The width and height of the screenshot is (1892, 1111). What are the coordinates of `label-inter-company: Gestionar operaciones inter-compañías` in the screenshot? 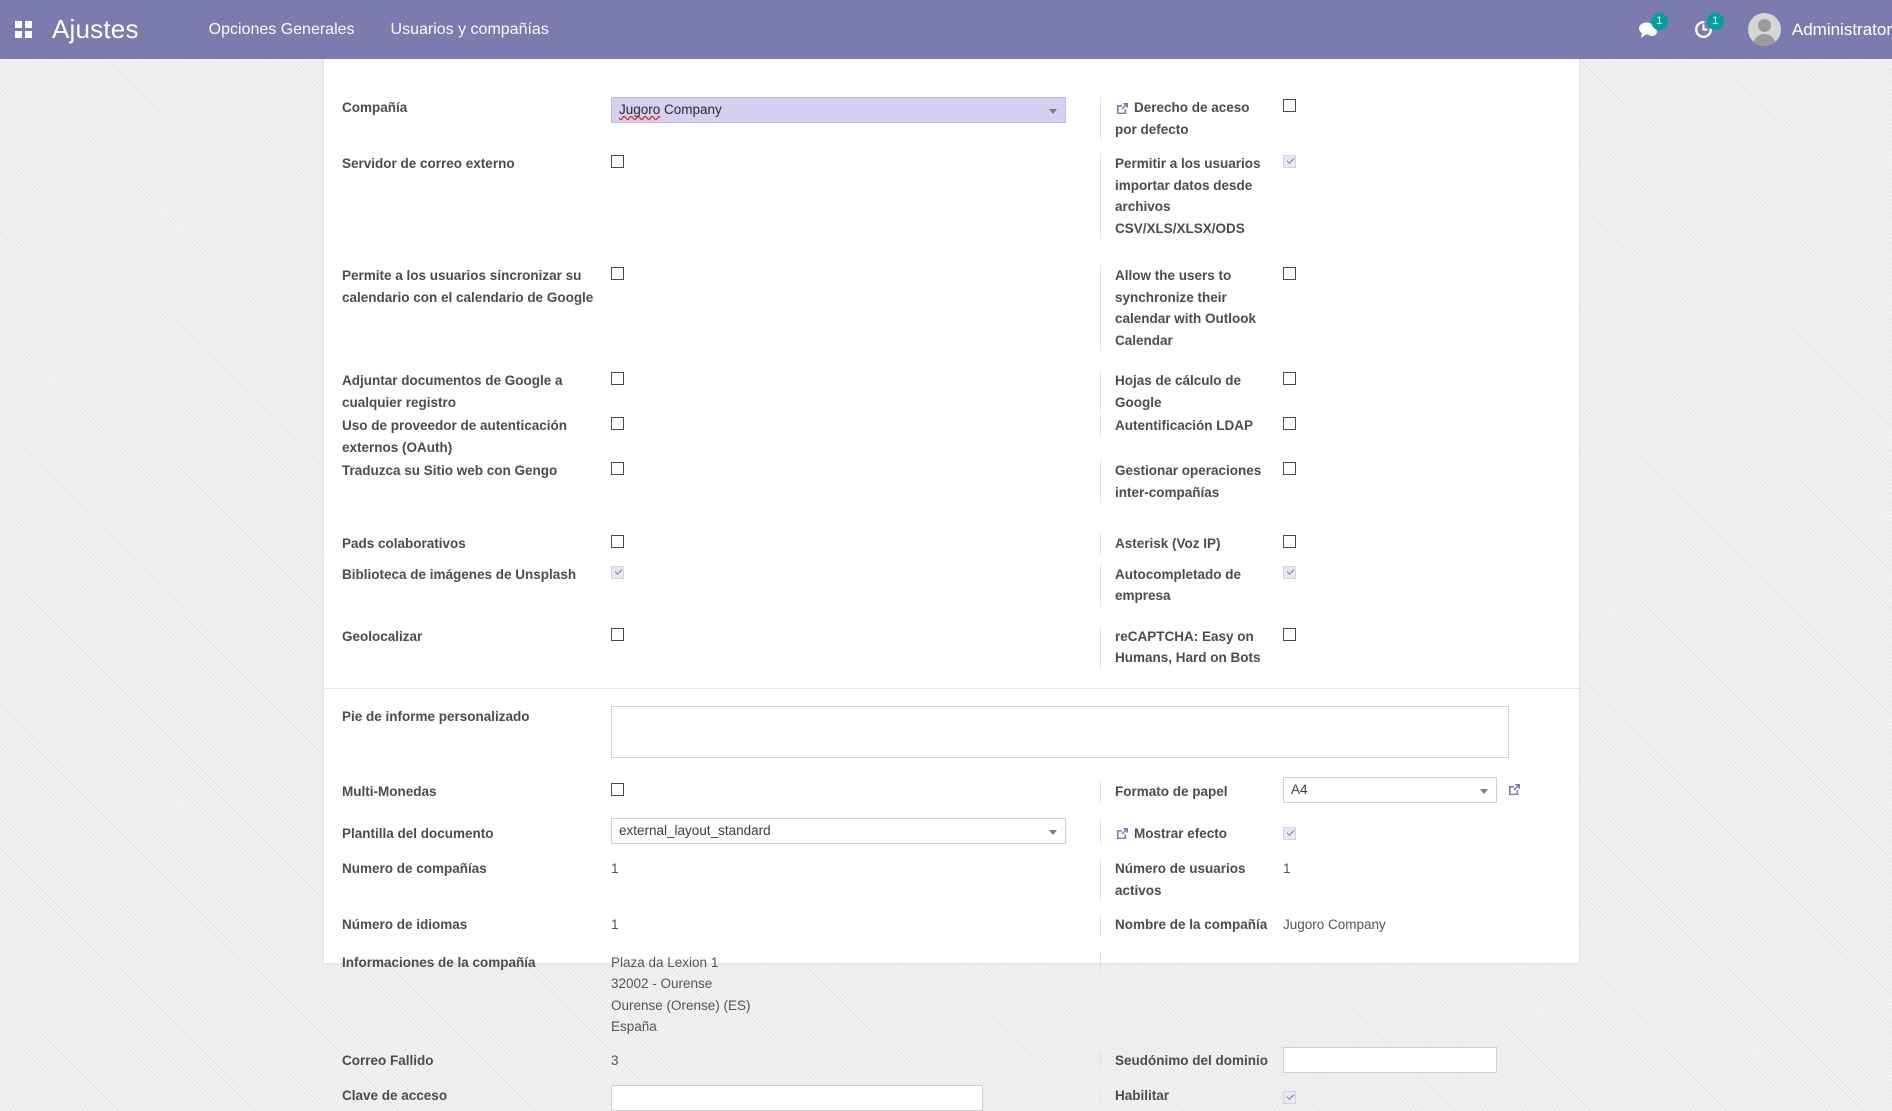 It's located at (1191, 481).